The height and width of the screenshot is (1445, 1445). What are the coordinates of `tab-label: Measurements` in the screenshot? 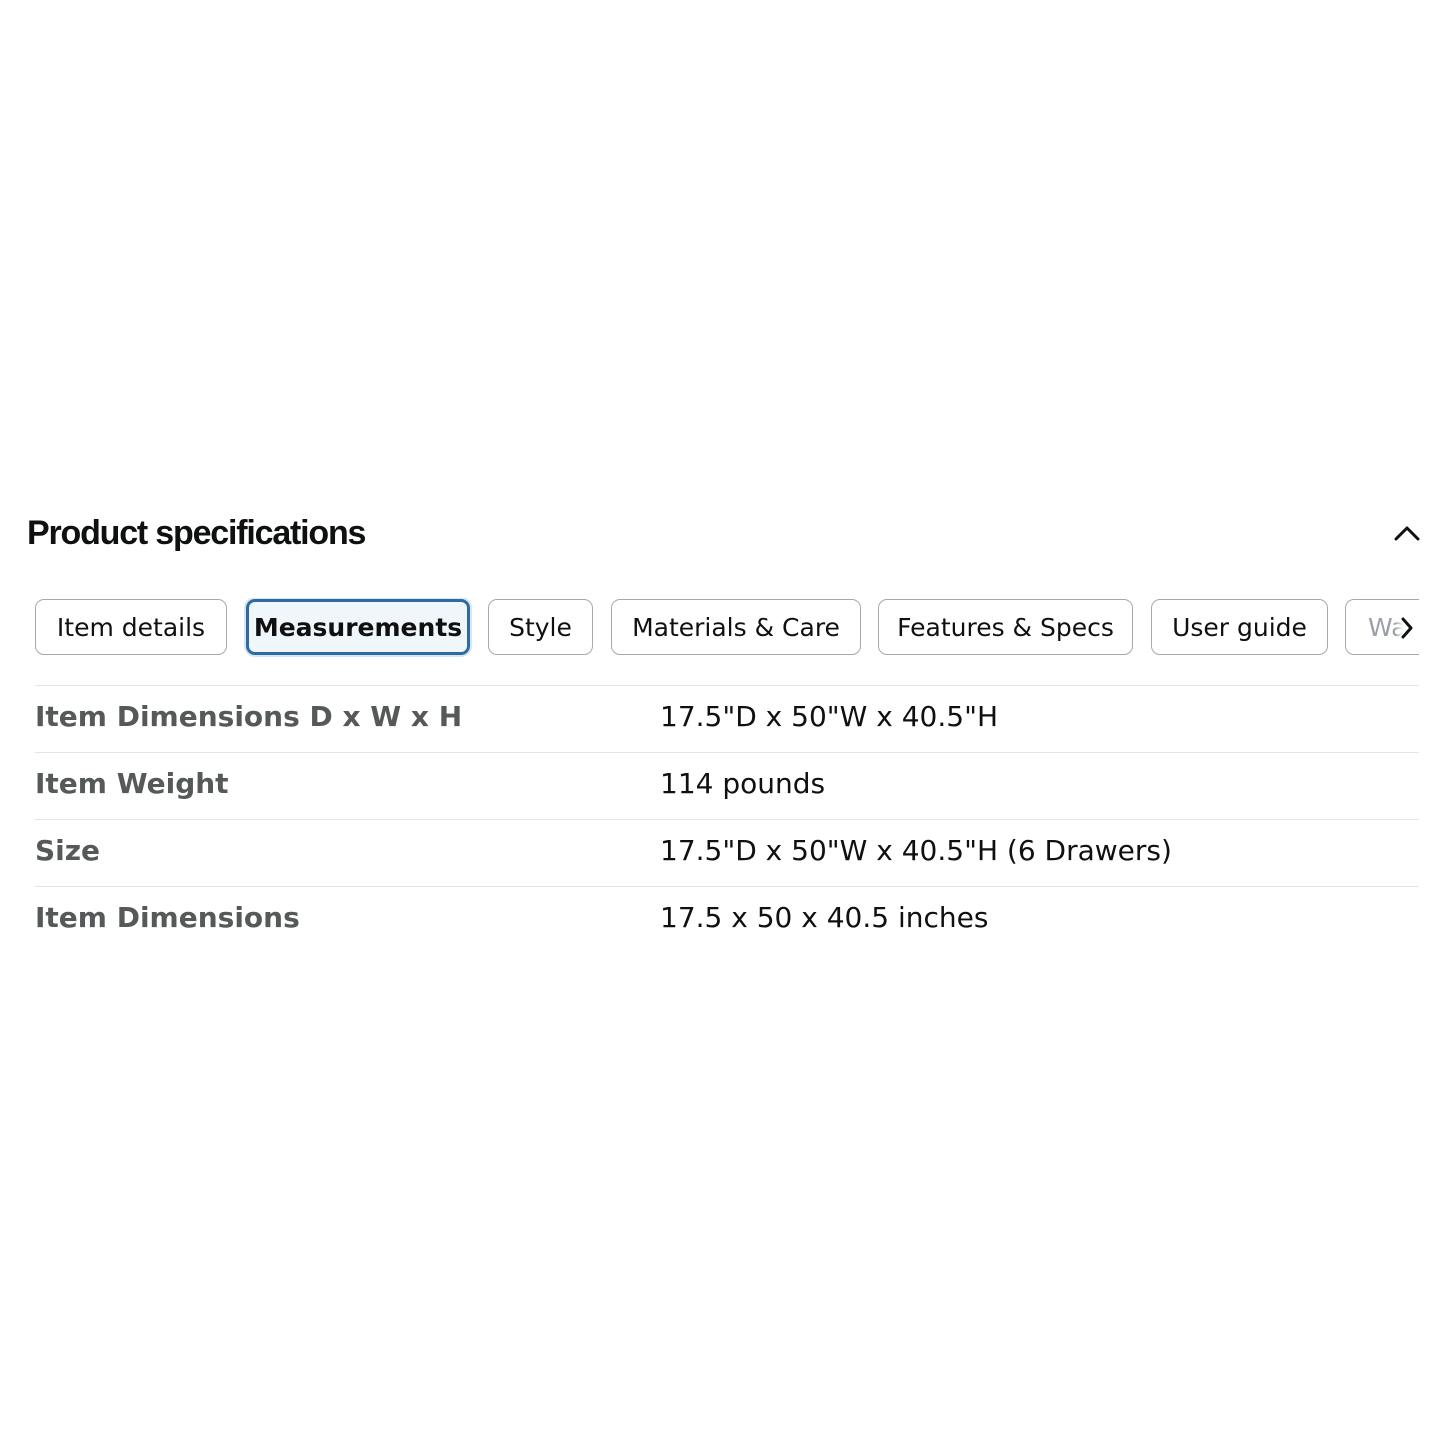 It's located at (358, 627).